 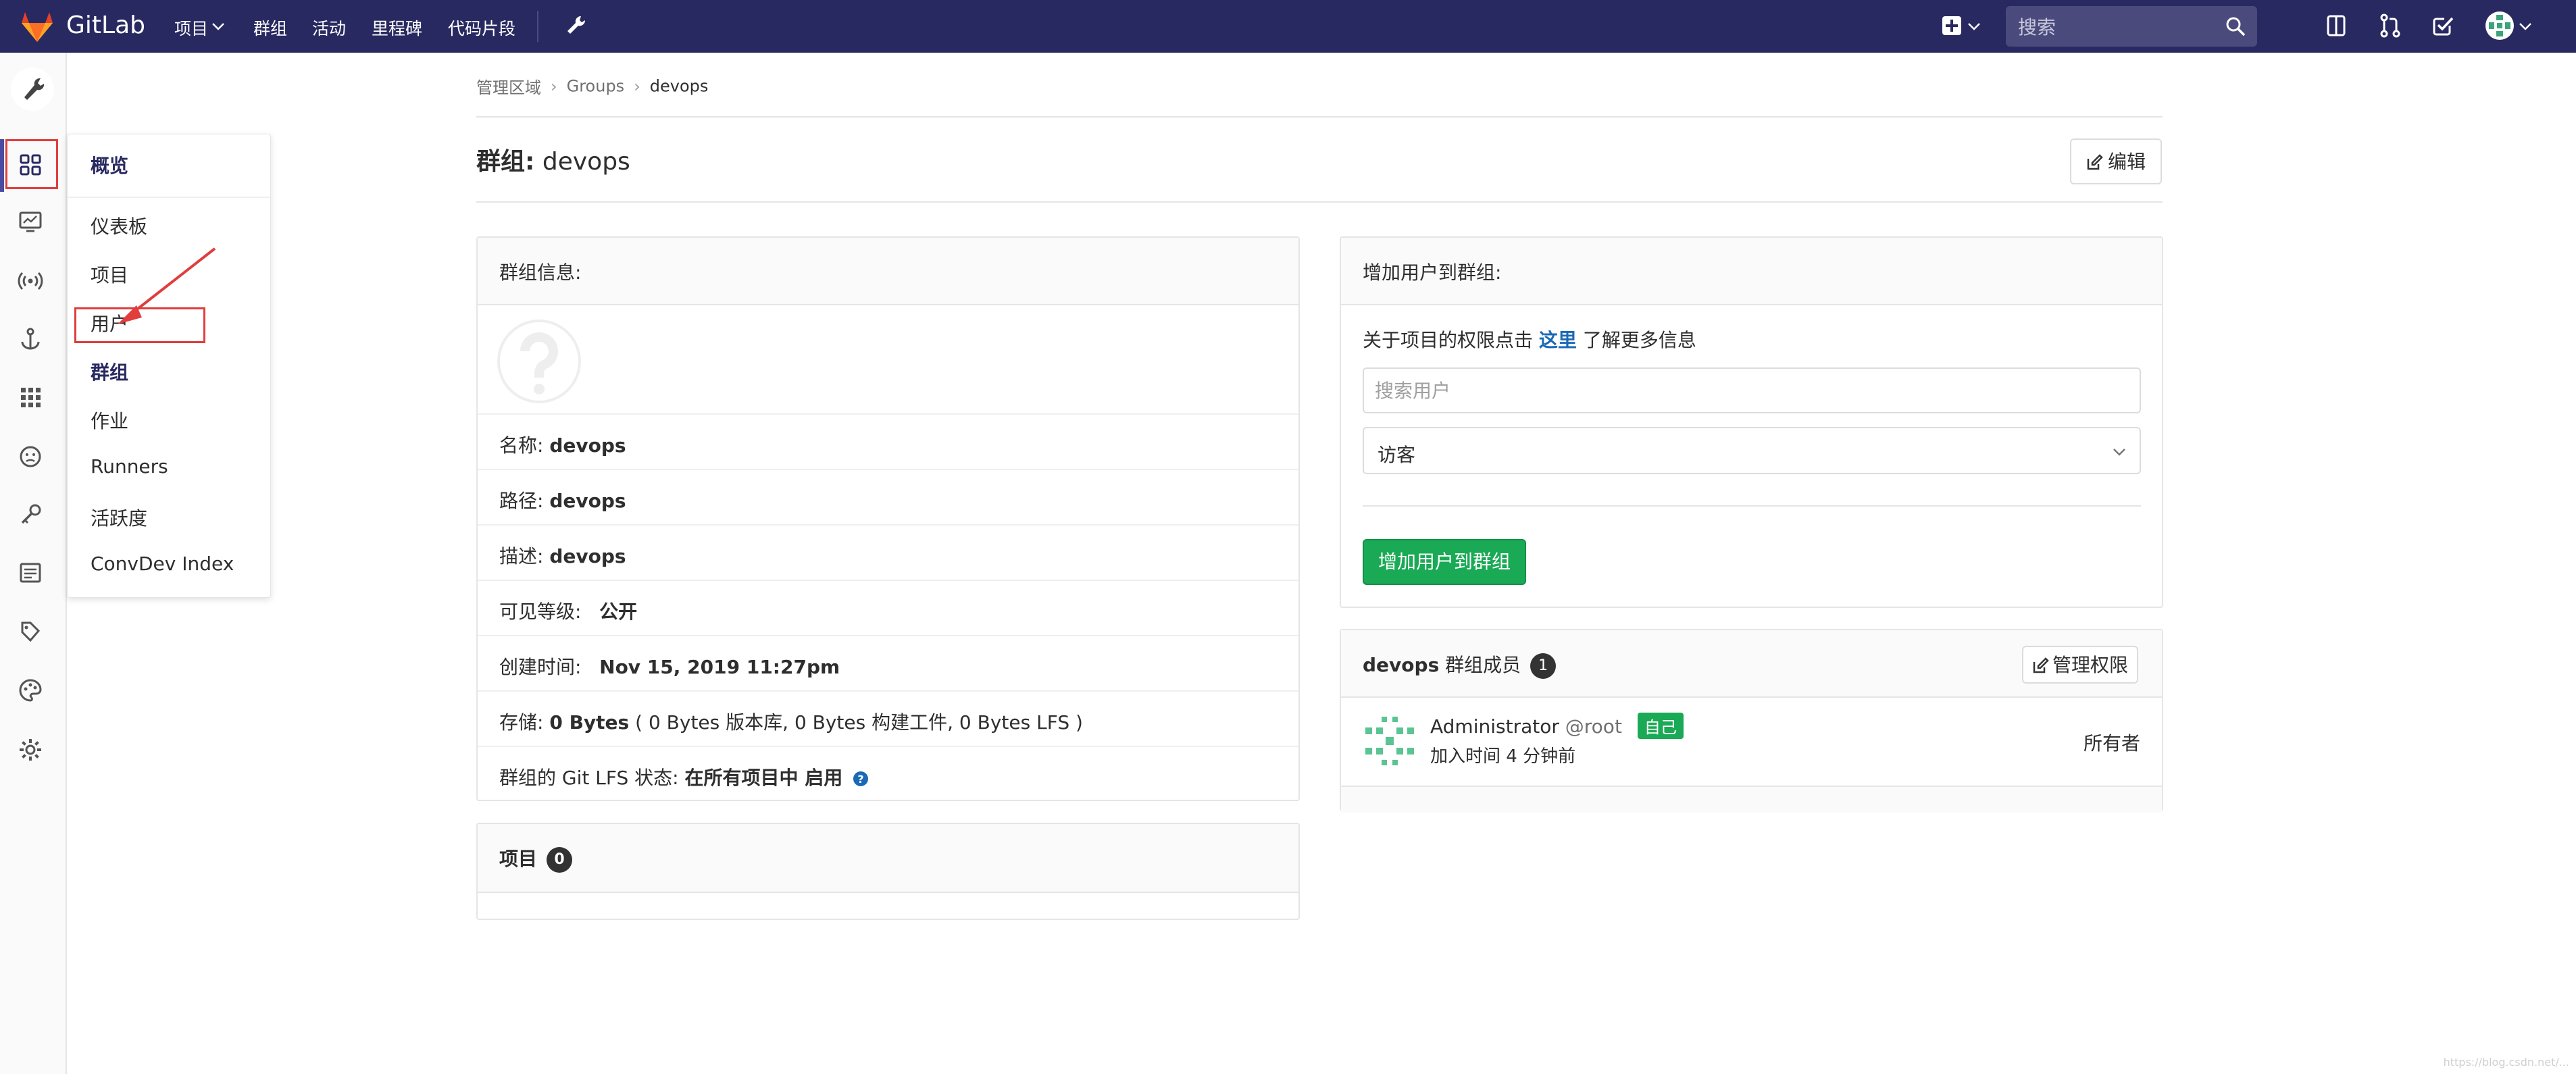 I want to click on edit-button: 编辑, so click(x=2116, y=161).